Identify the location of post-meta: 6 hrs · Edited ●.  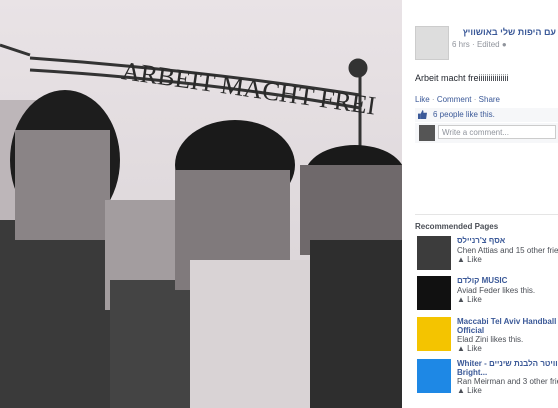
(479, 44).